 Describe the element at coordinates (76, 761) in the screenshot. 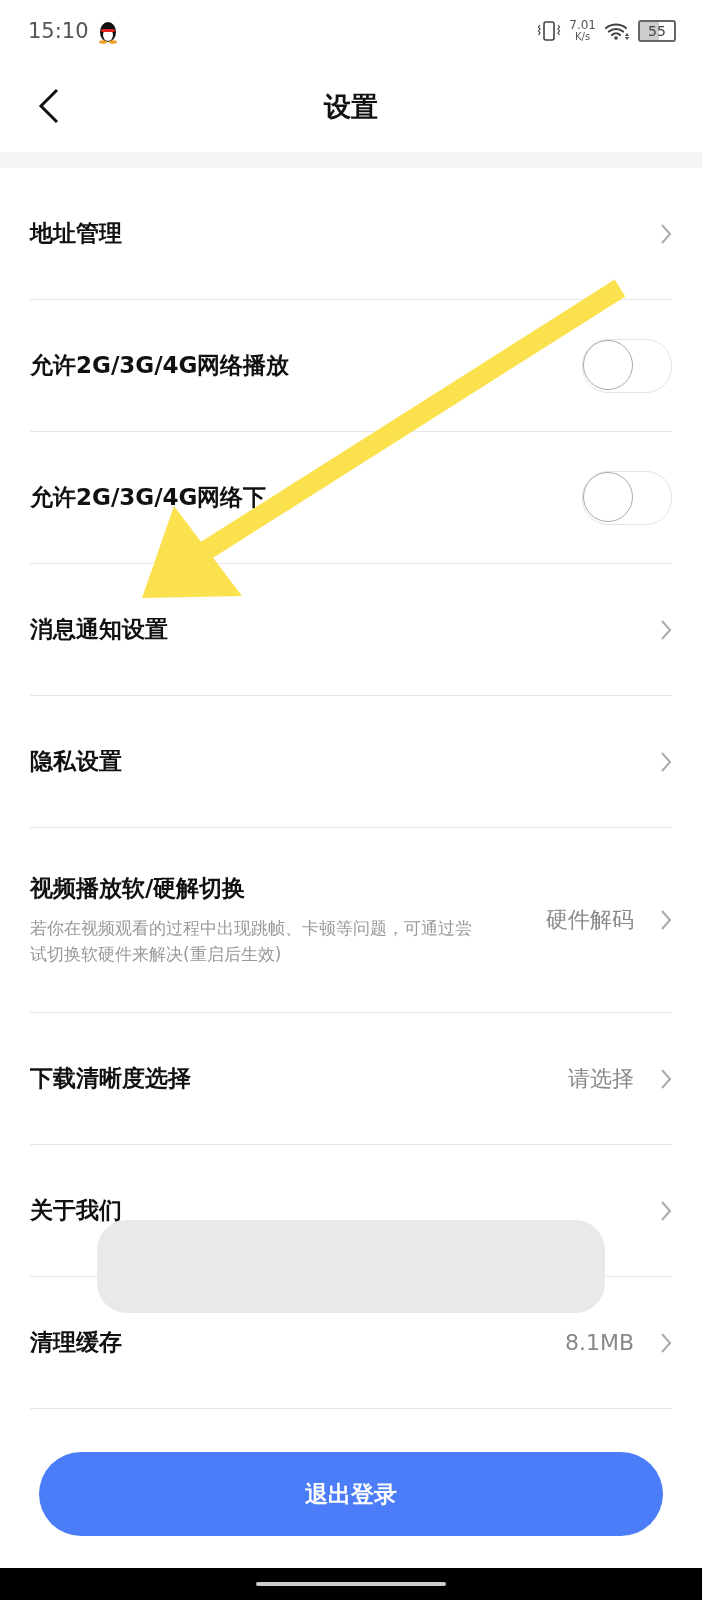

I see `setting-label: 隐私设置` at that location.